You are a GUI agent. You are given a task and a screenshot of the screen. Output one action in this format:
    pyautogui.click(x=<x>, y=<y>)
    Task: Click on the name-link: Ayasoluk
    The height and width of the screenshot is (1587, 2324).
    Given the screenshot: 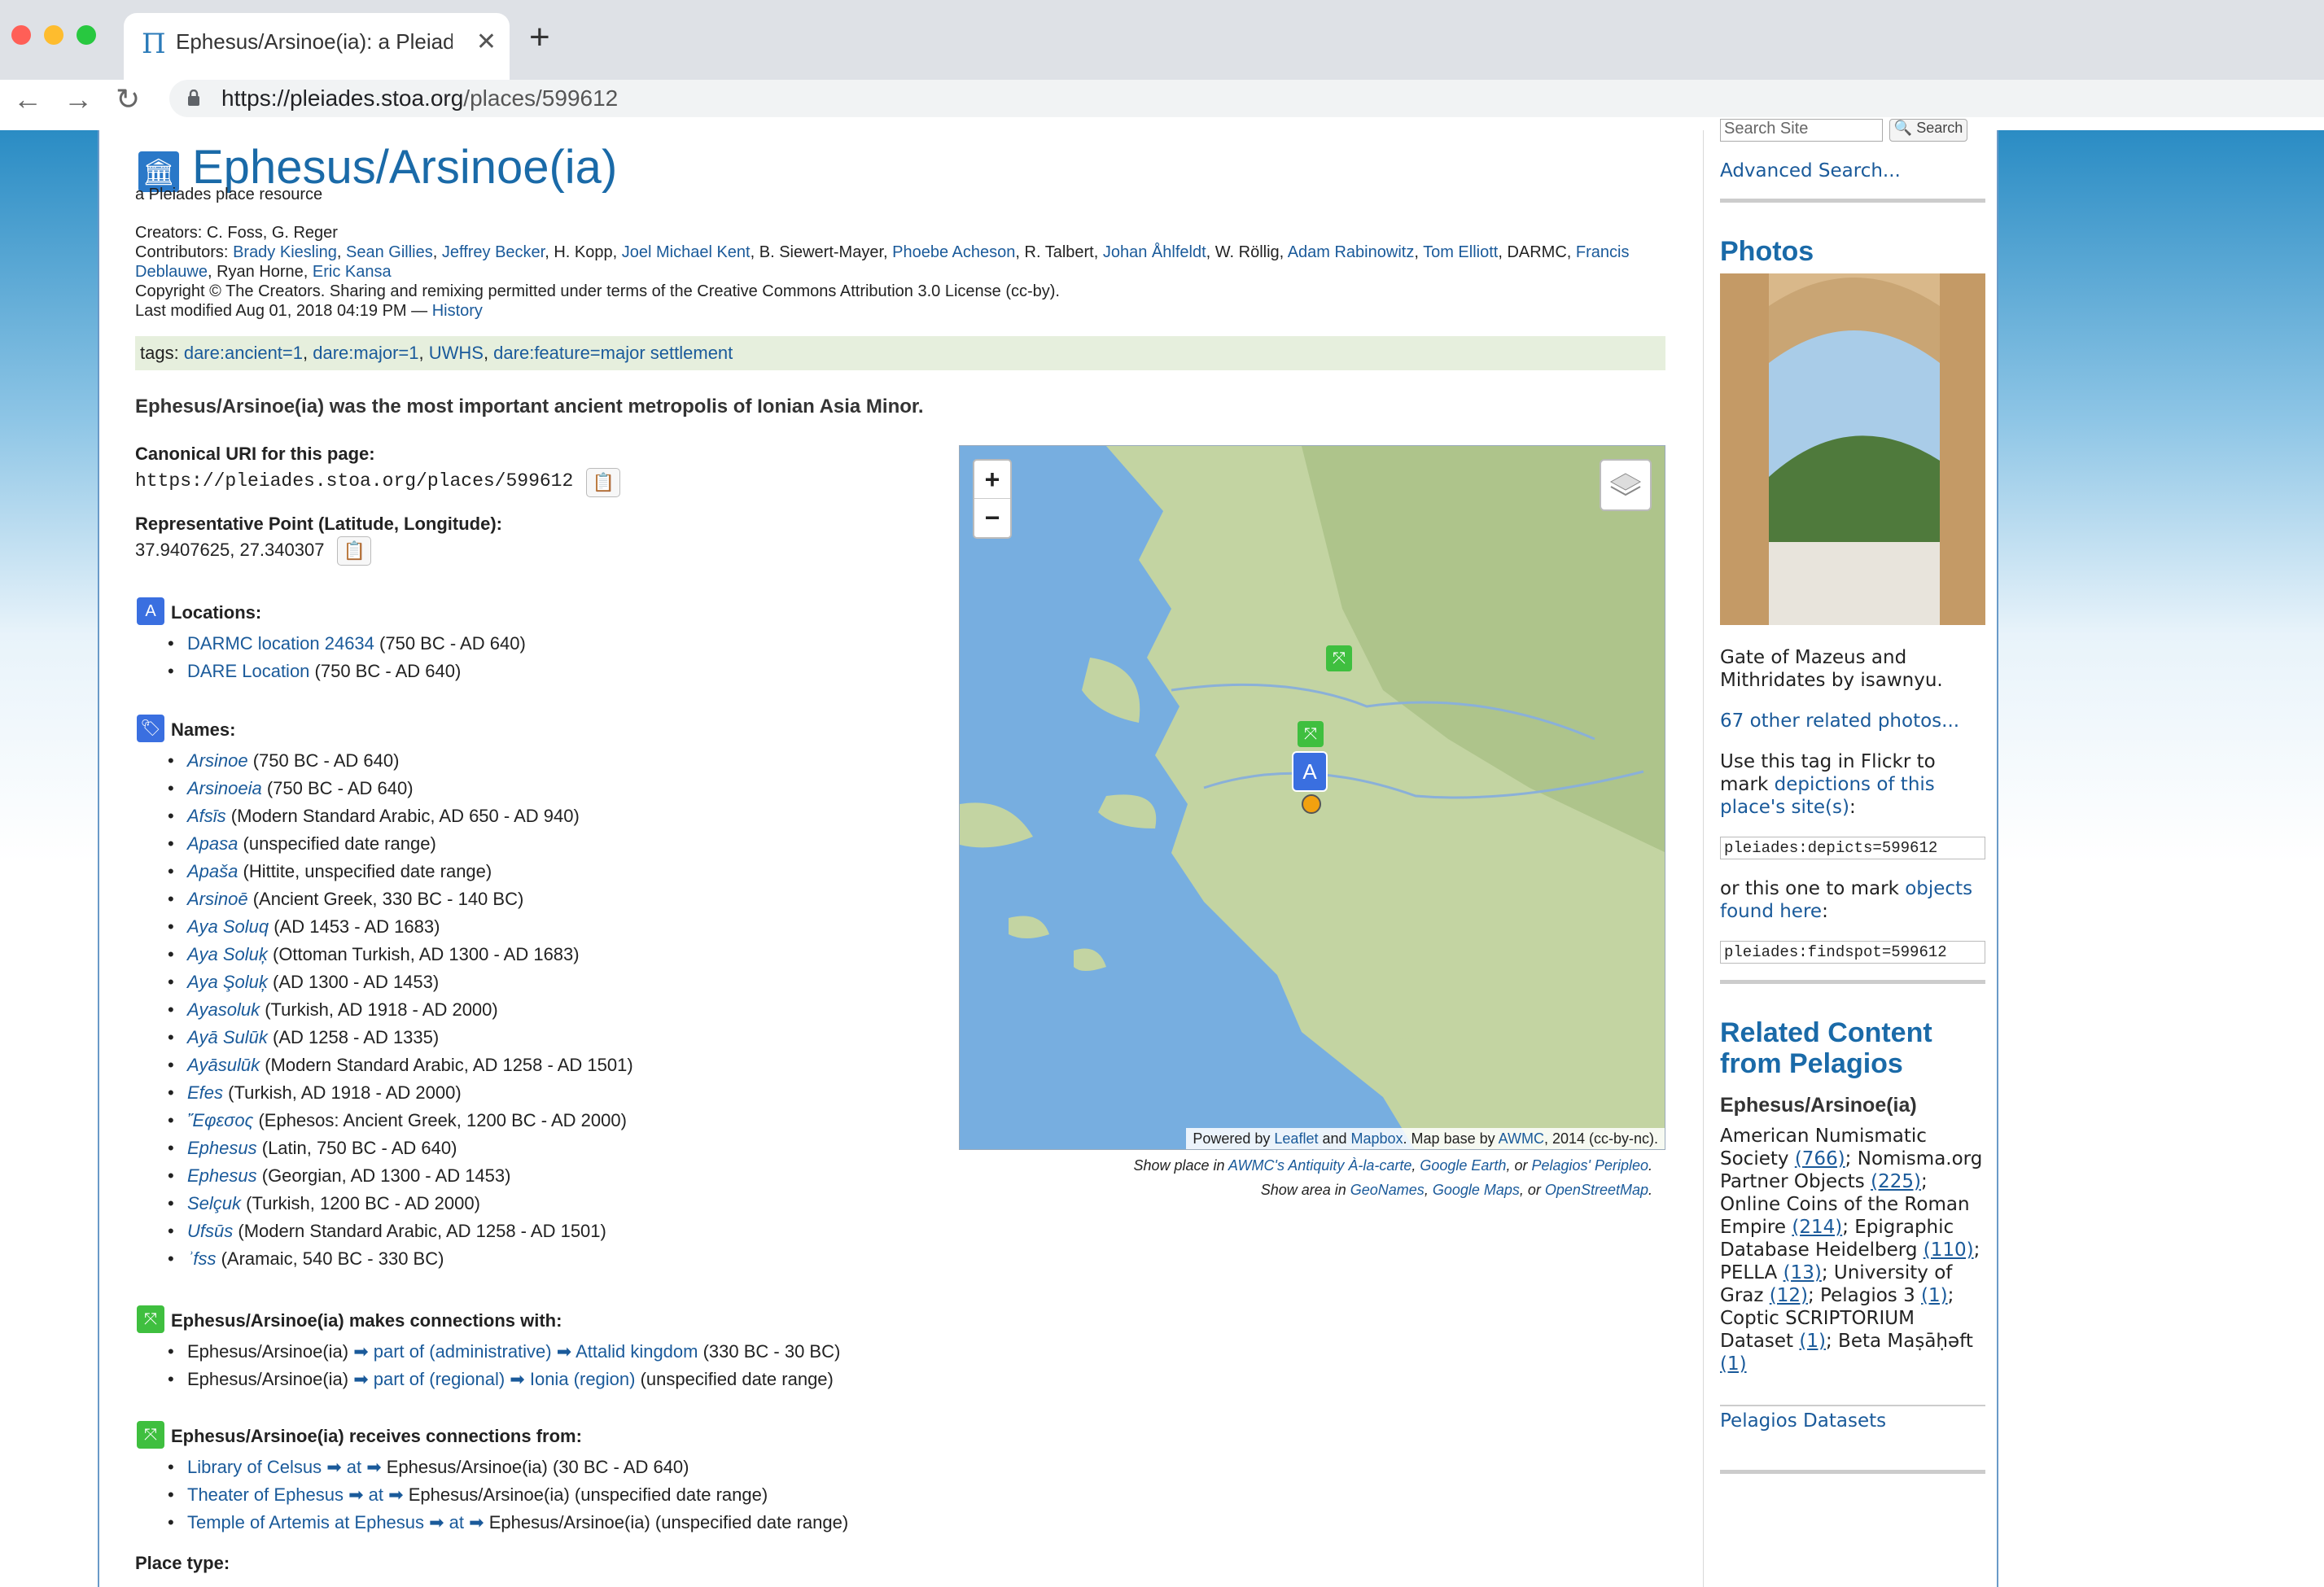 What is the action you would take?
    pyautogui.click(x=223, y=1009)
    